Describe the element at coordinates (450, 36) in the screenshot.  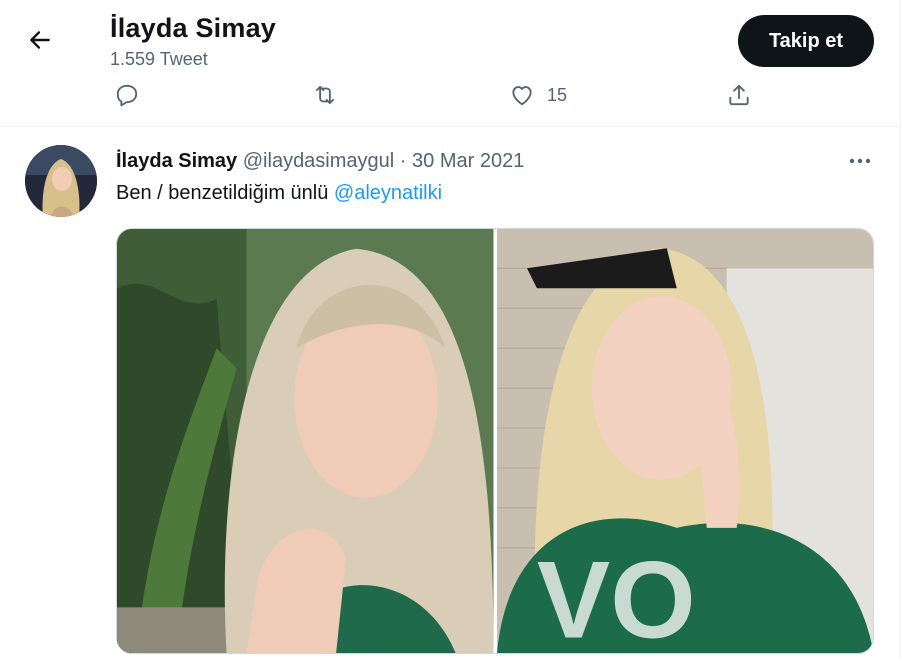
I see `profile-header: İlayda Simay 1.559 Tweet Takip et` at that location.